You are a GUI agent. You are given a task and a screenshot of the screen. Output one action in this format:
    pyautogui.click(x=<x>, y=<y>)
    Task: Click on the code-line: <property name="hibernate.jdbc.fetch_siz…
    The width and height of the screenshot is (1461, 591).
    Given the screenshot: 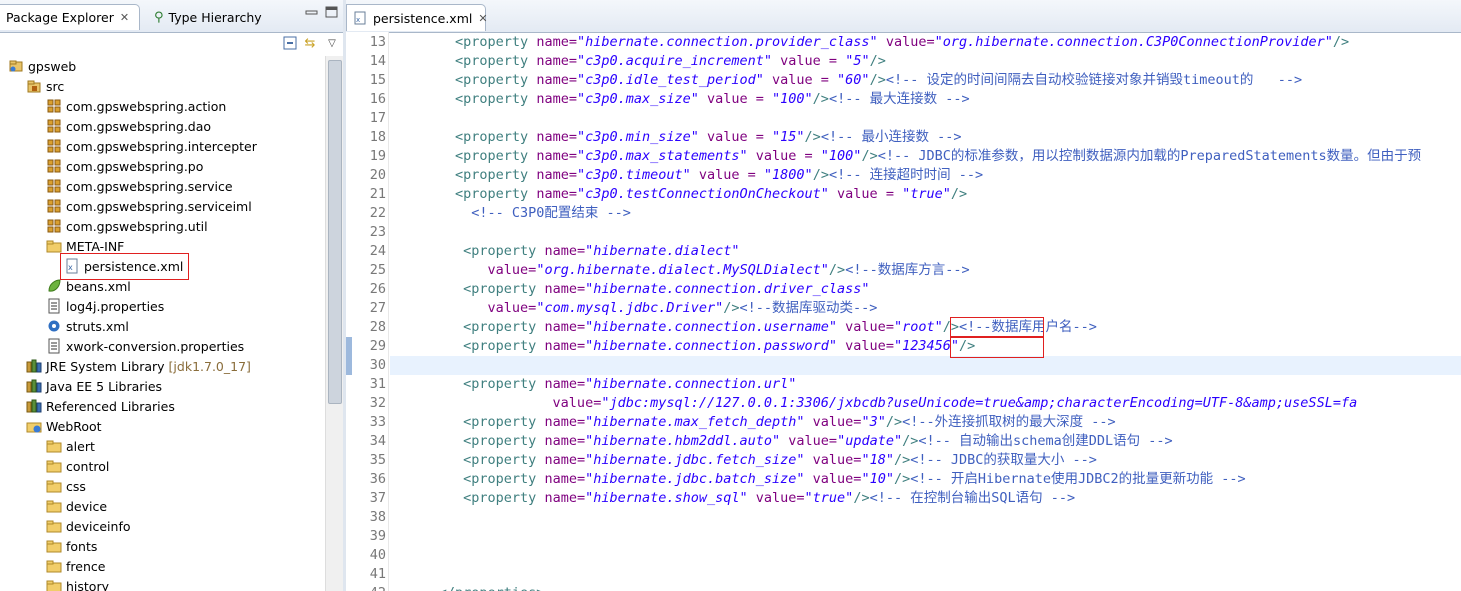 What is the action you would take?
    pyautogui.click(x=743, y=460)
    